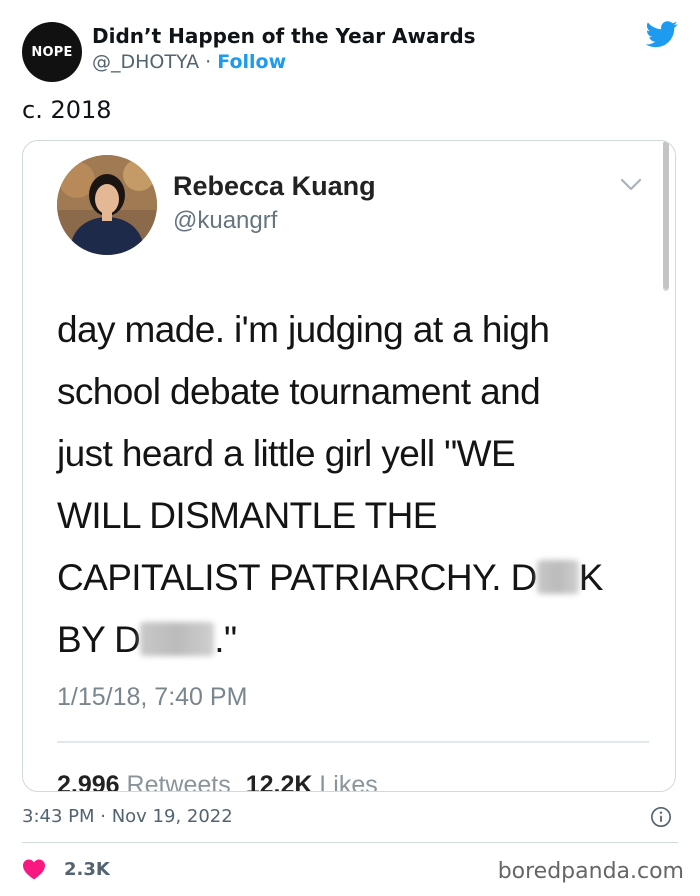  Describe the element at coordinates (274, 186) in the screenshot. I see `embedded-author-name: Rebecca Kuang` at that location.